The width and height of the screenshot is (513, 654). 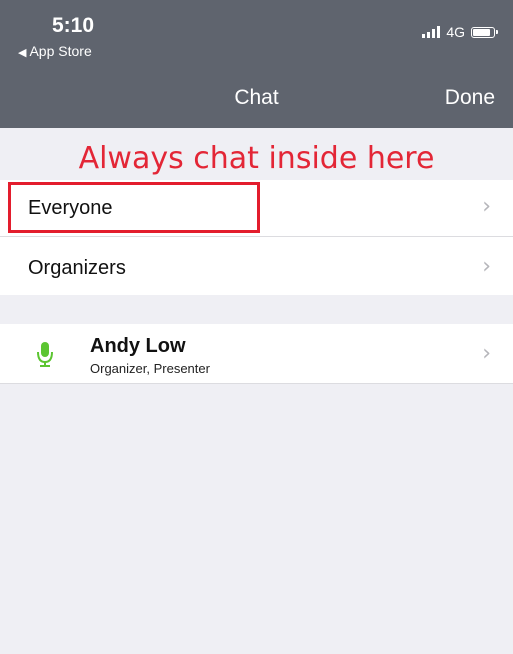 I want to click on page-title: Chat, so click(x=256, y=97).